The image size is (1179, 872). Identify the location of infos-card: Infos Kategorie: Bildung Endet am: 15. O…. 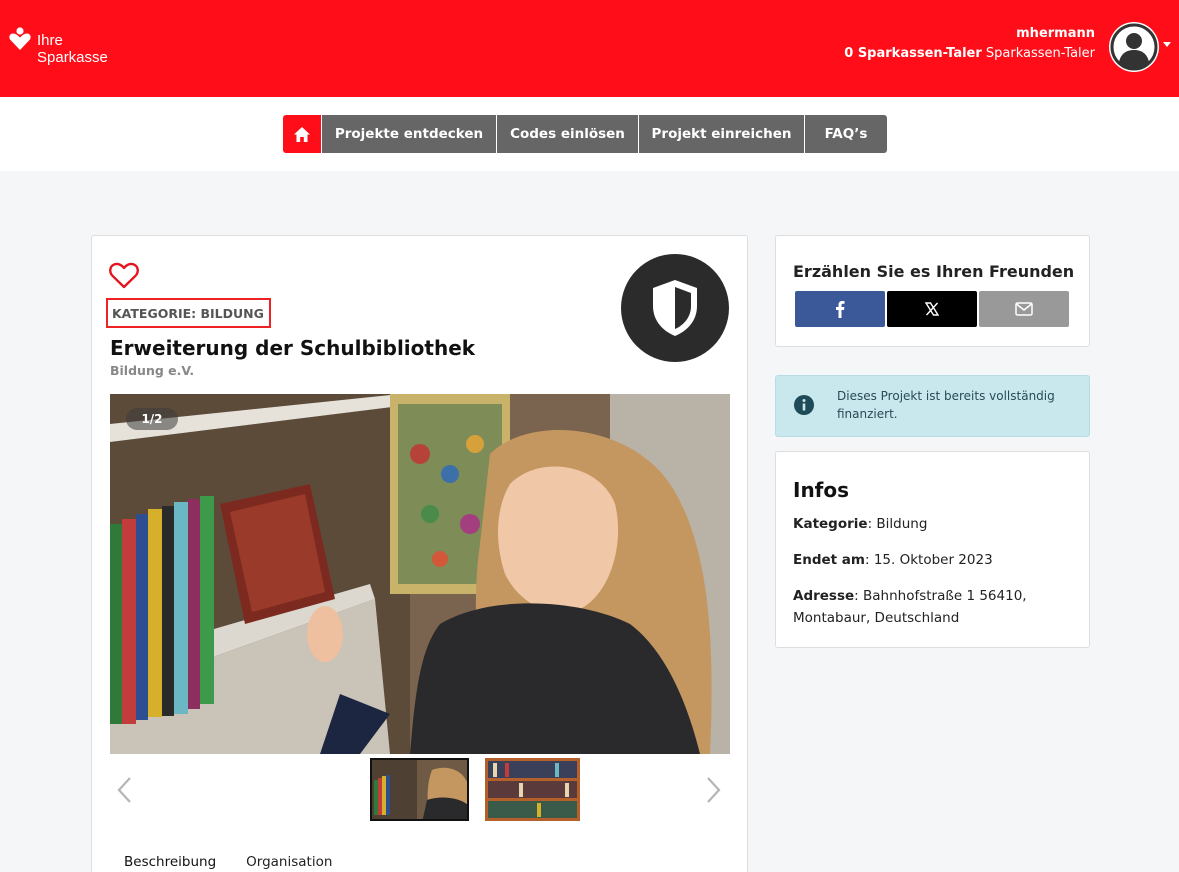
(932, 549).